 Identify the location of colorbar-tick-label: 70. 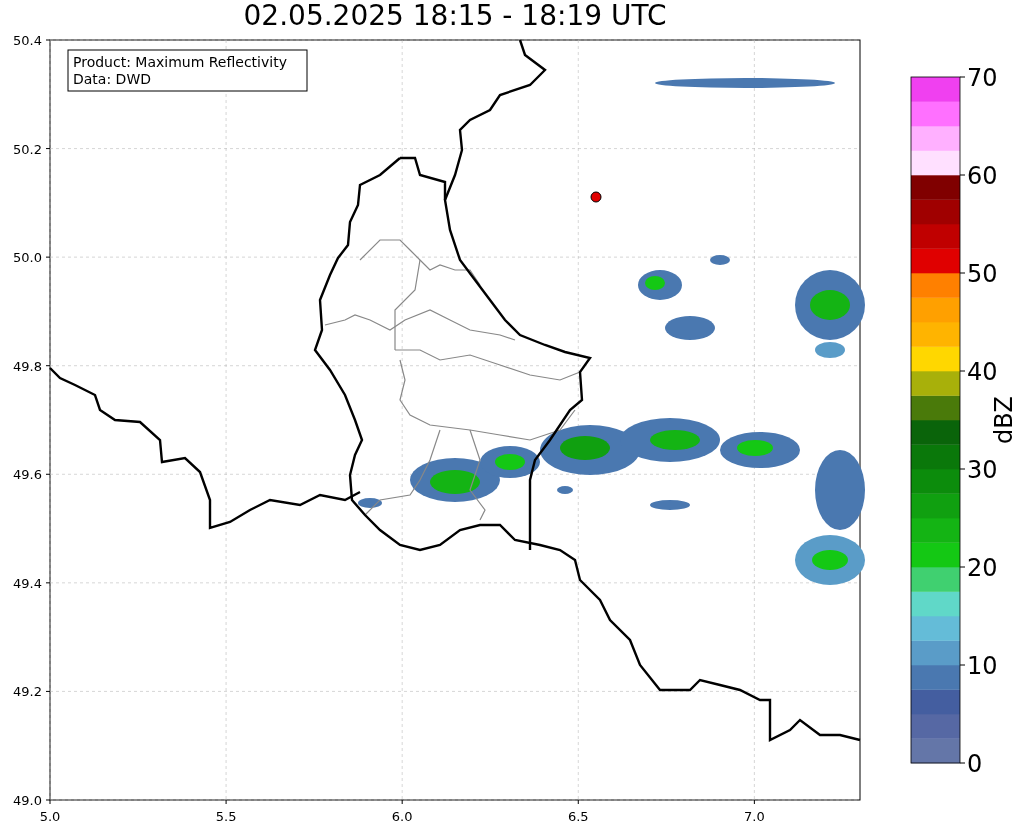
(982, 78).